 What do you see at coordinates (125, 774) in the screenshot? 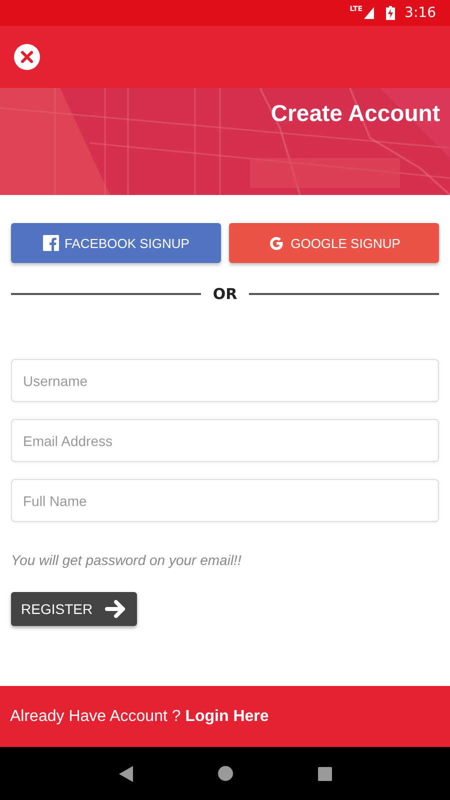
I see `back-icon` at bounding box center [125, 774].